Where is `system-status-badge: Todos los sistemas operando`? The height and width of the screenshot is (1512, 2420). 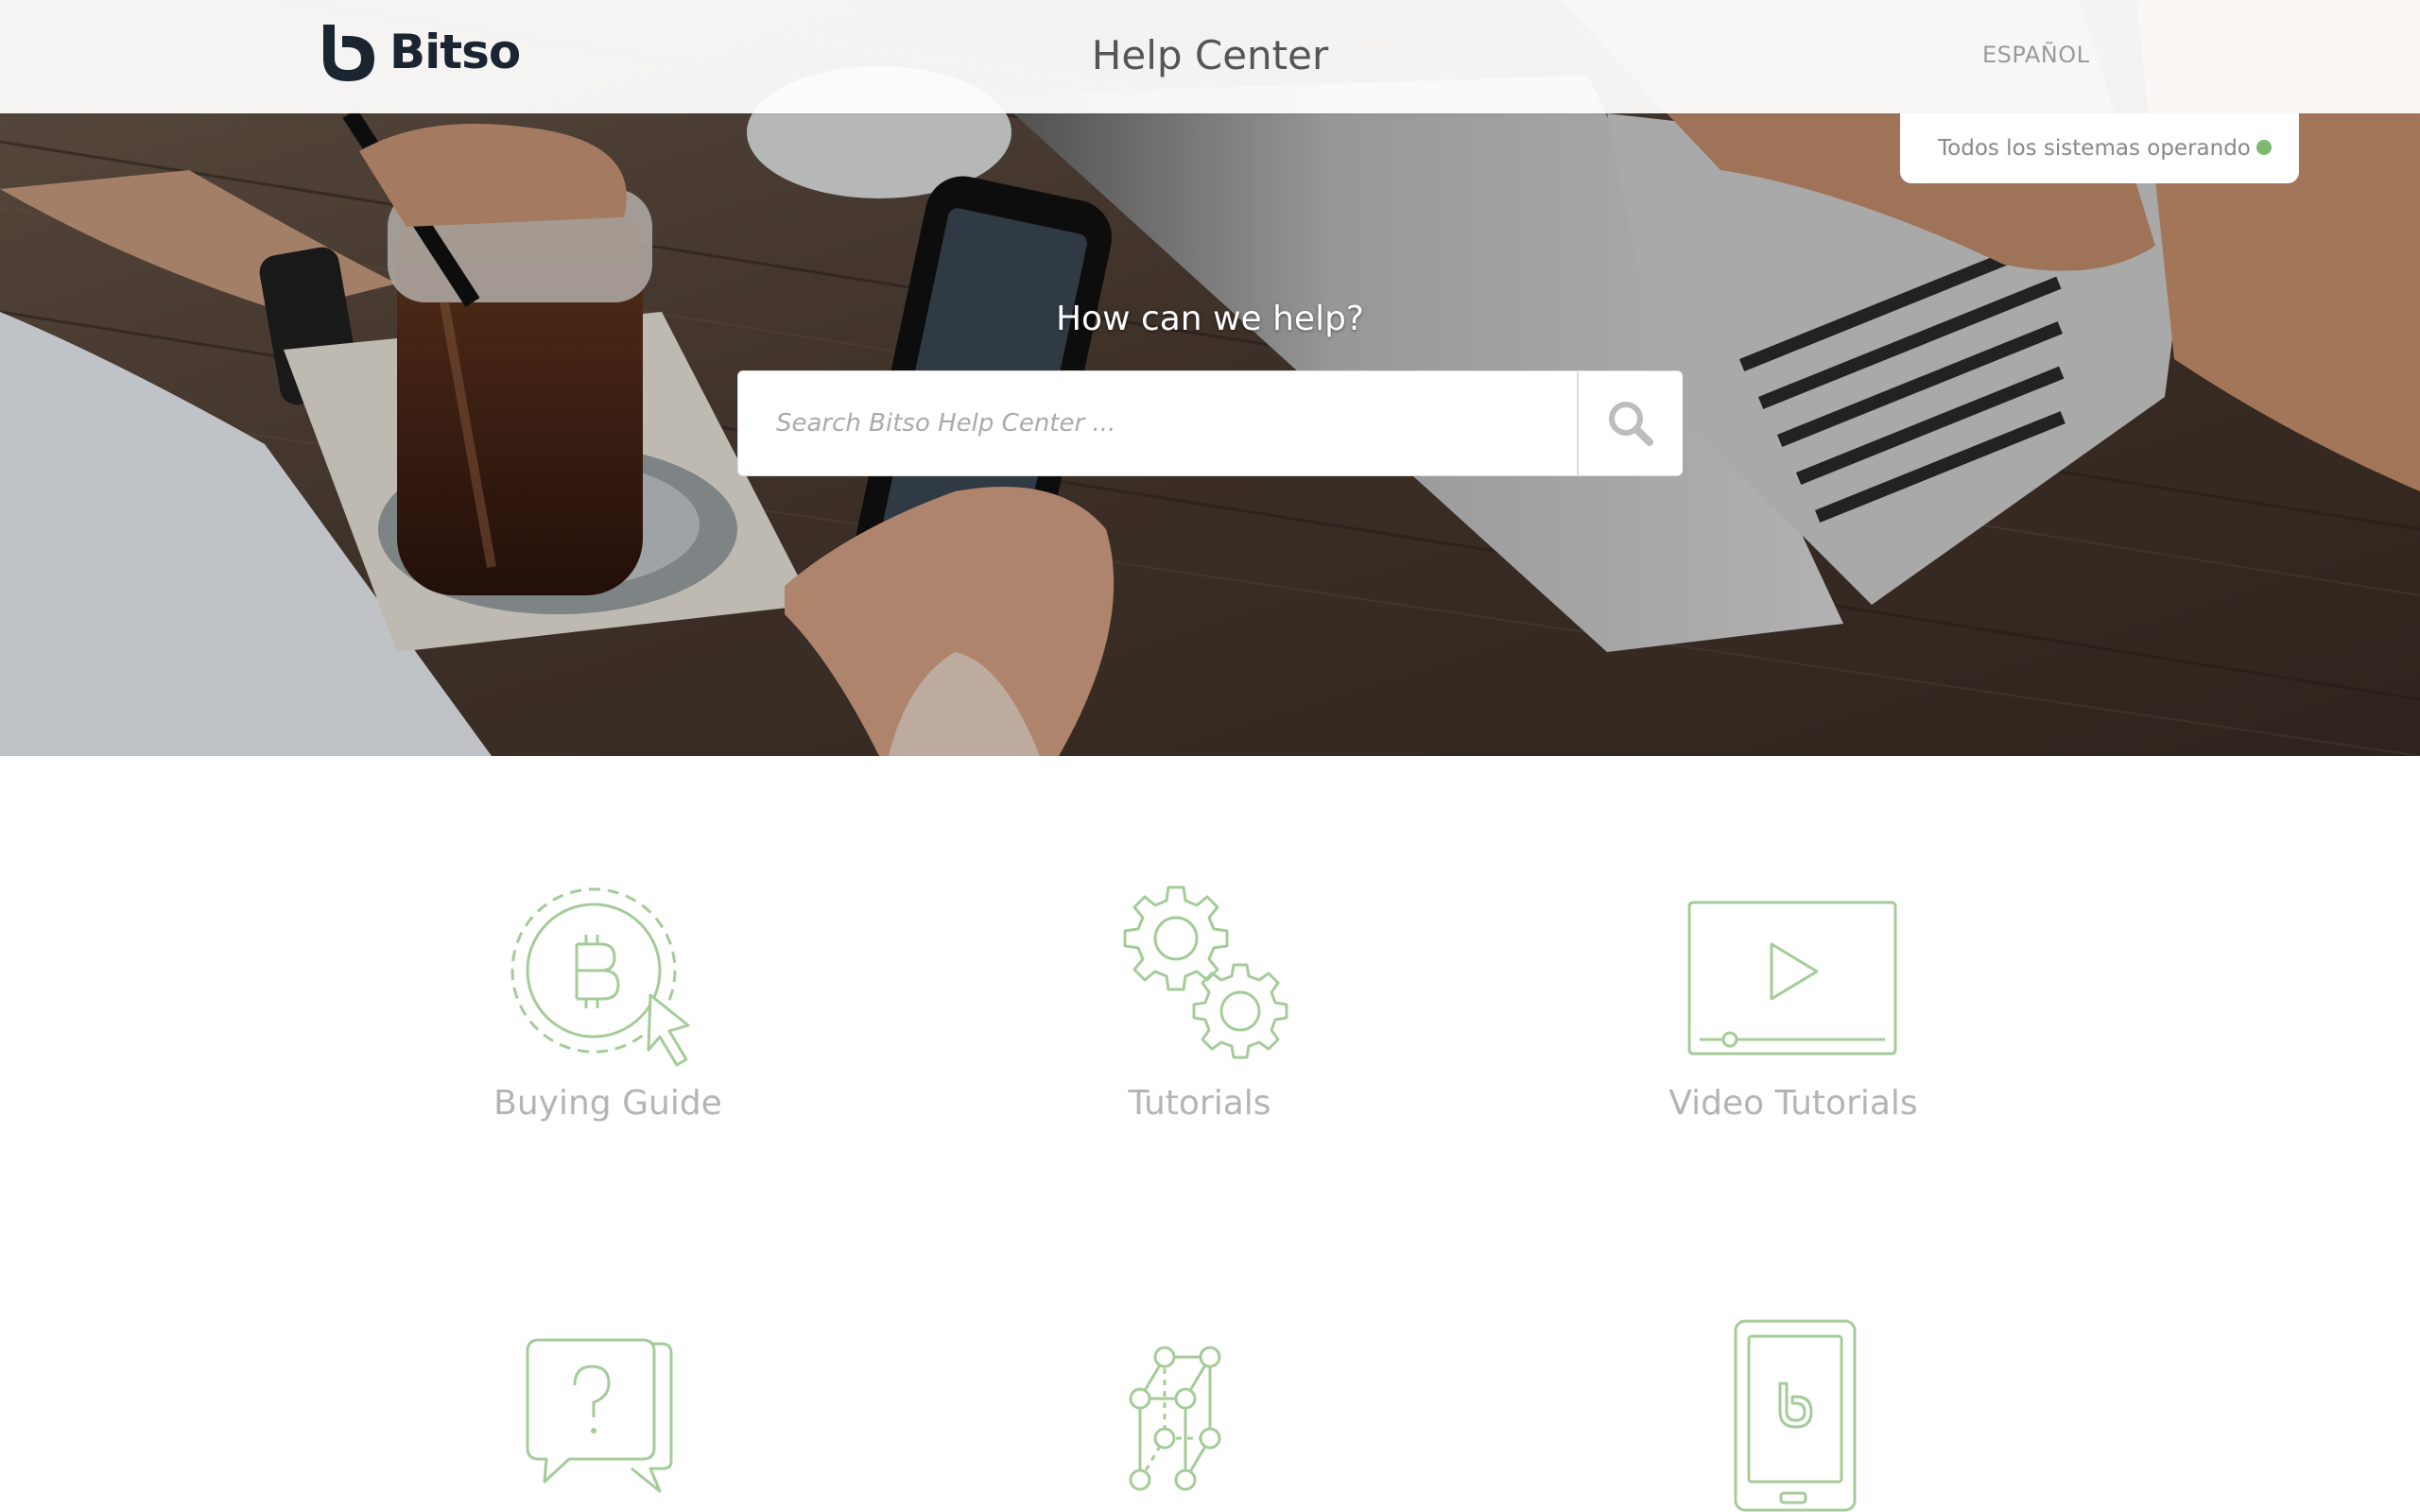
system-status-badge: Todos los sistemas operando is located at coordinates (2099, 148).